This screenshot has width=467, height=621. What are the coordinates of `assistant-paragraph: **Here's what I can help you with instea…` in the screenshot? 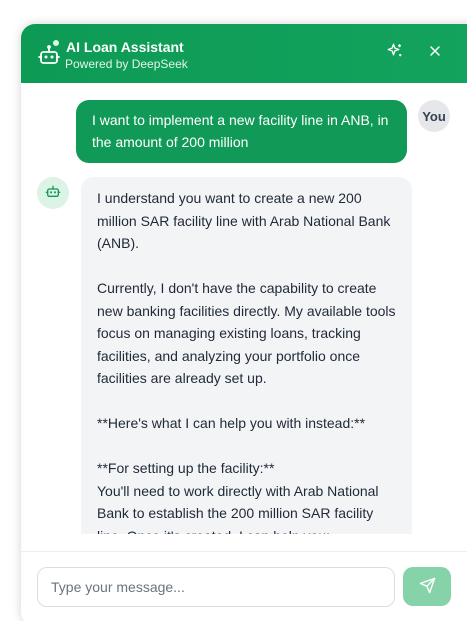 It's located at (231, 423).